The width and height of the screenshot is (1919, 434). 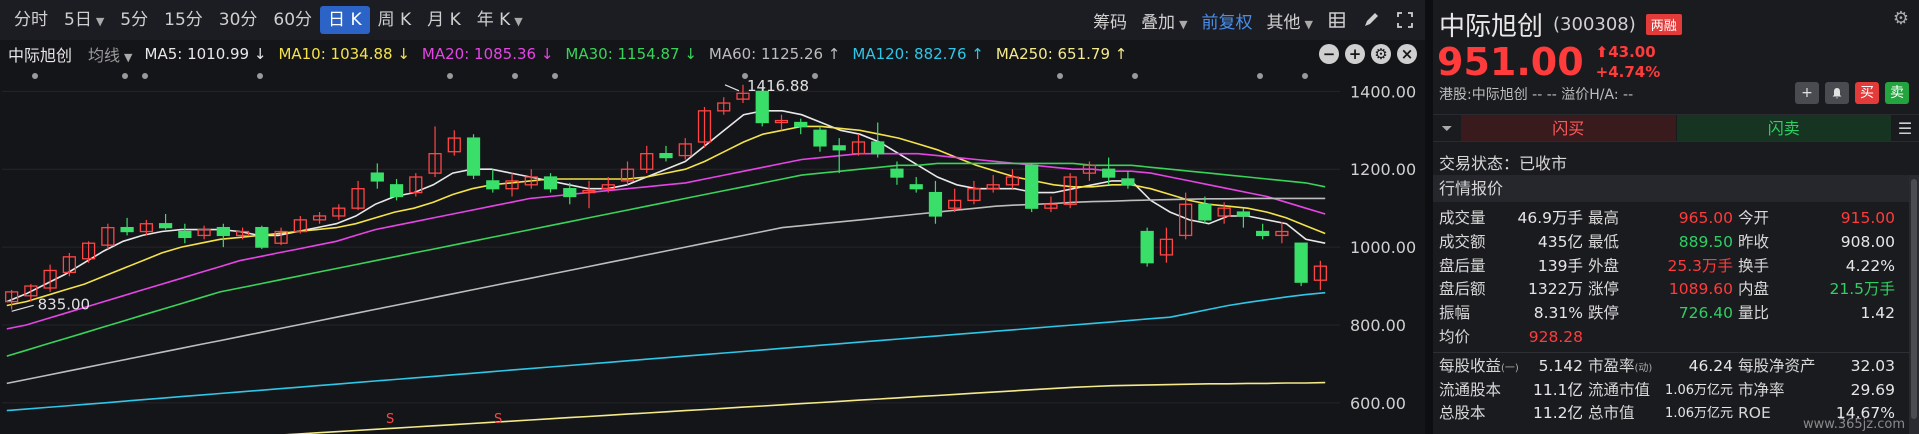 I want to click on fundamental-label-text: 每股收益, so click(x=1470, y=365).